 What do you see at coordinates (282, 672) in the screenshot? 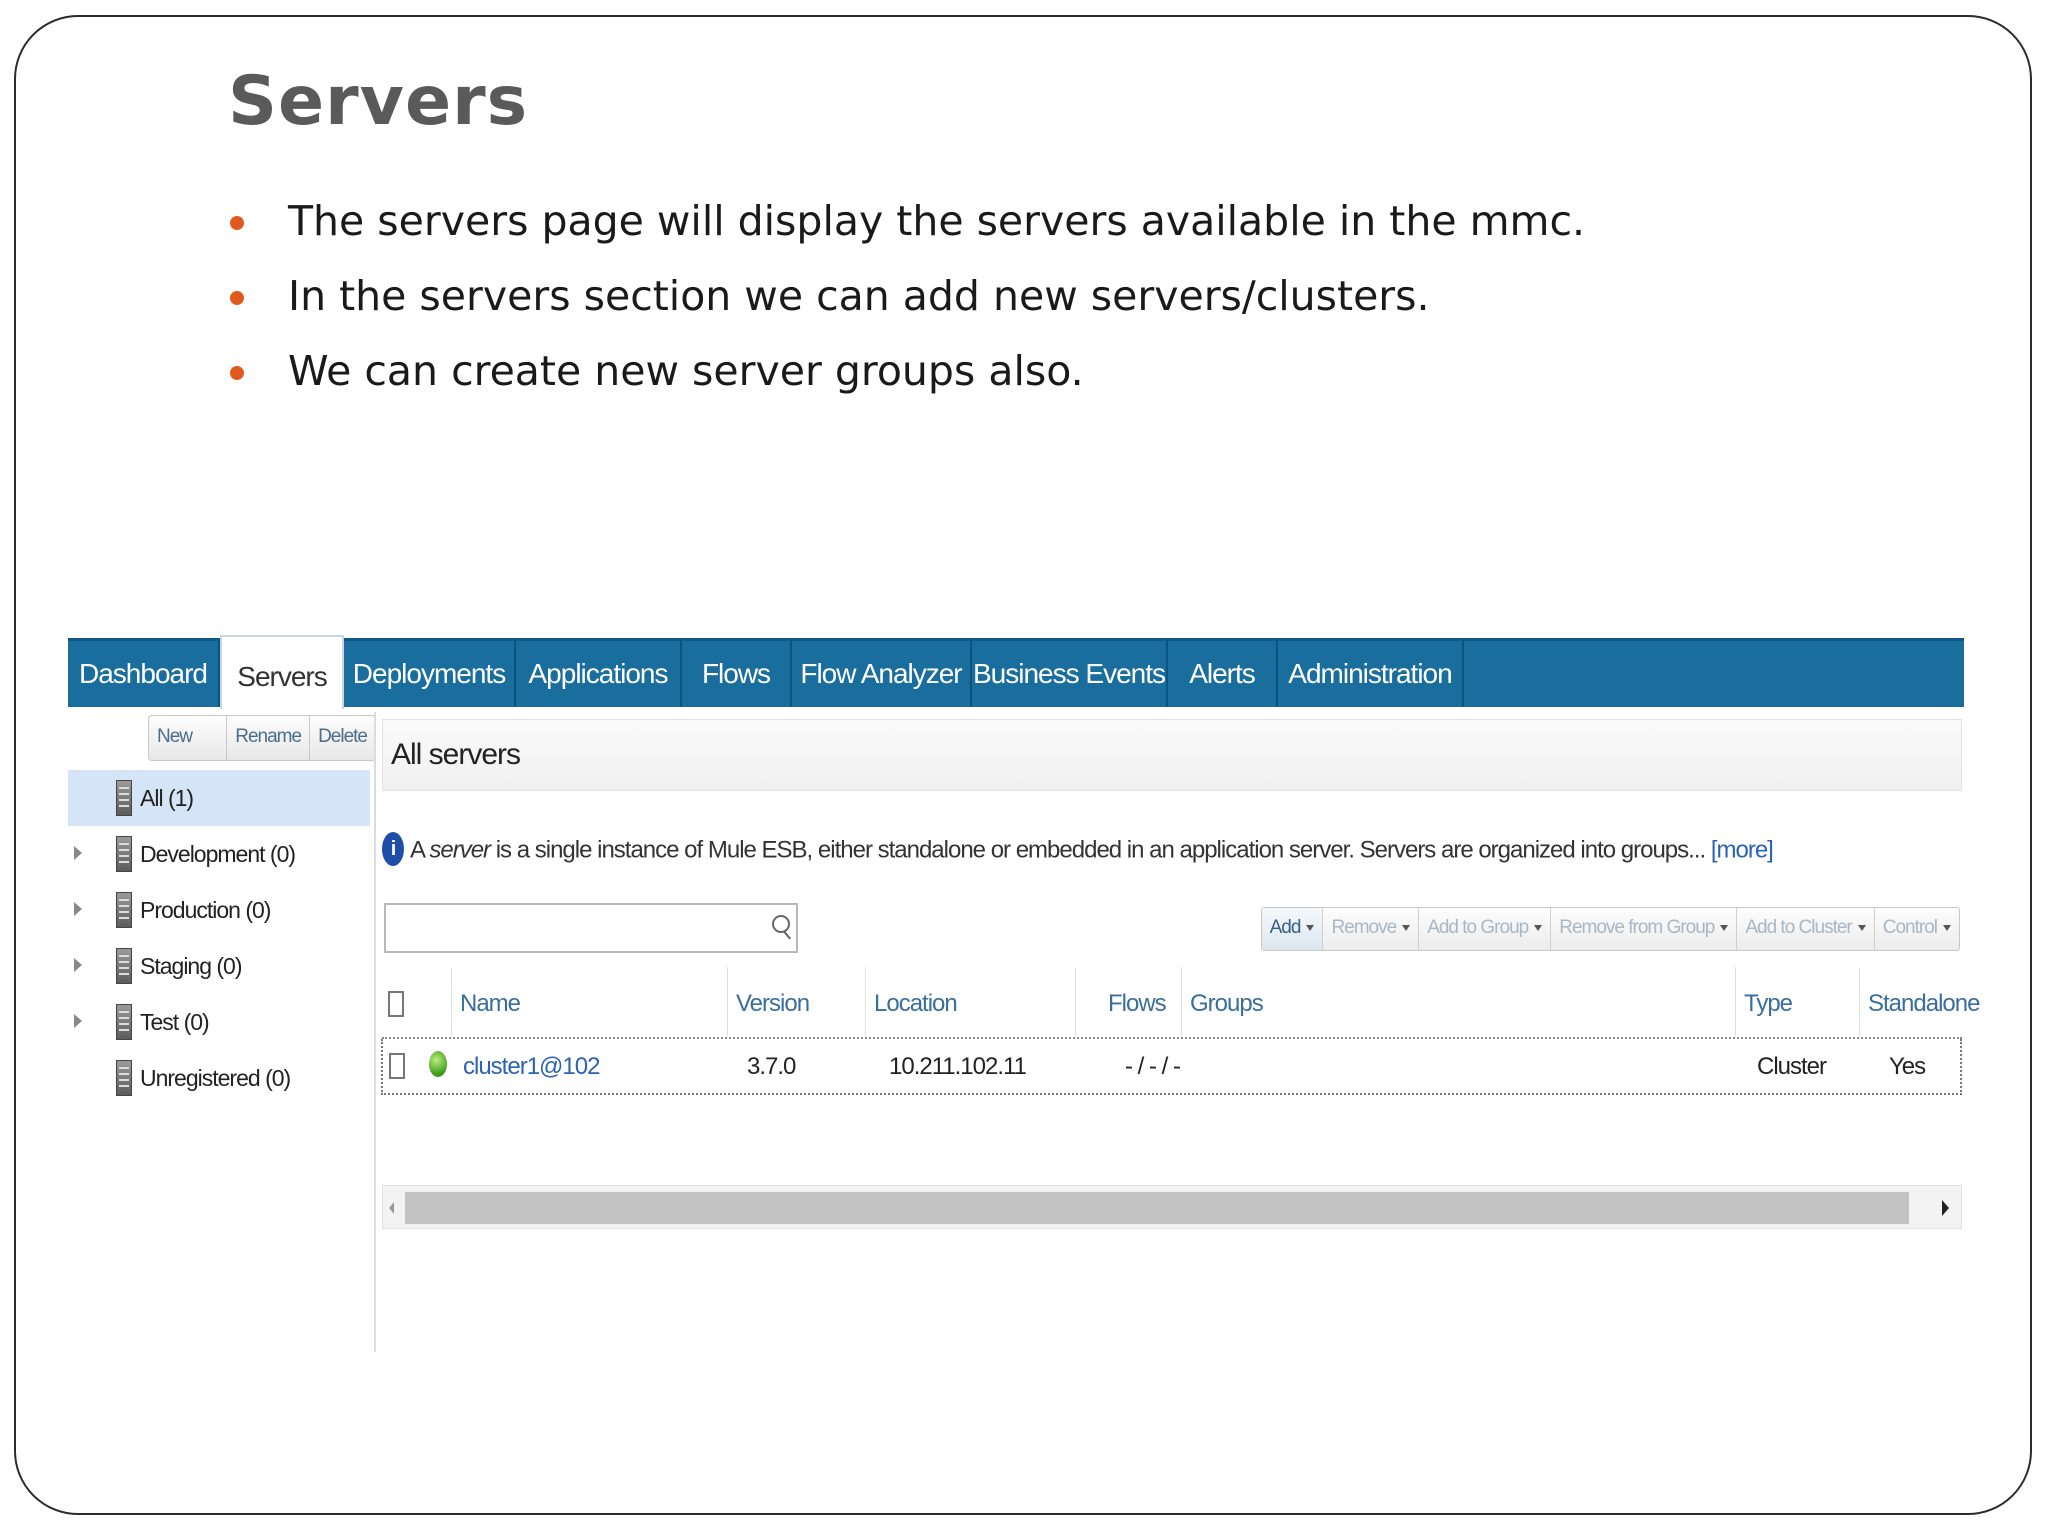
I see `tab-servers: Servers` at bounding box center [282, 672].